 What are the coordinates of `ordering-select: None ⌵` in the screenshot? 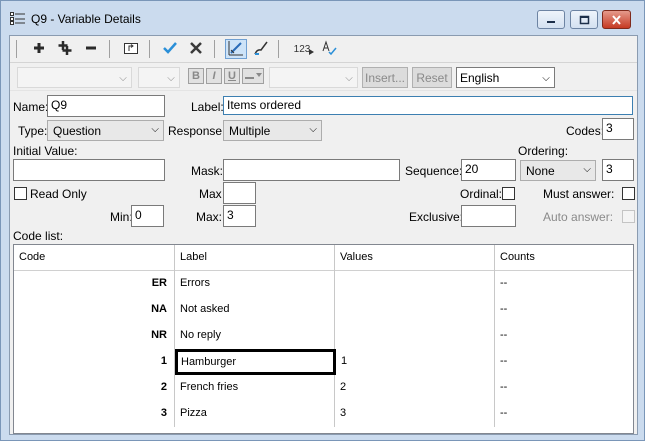 It's located at (558, 170).